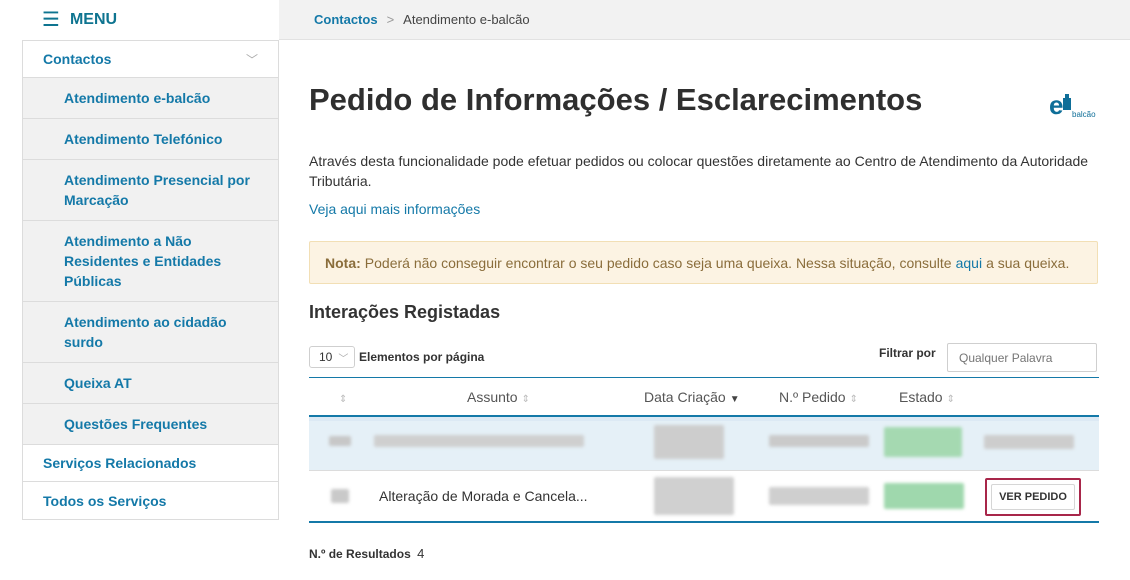 This screenshot has height=580, width=1130. I want to click on sidebar-item-label: Todos os Serviços, so click(105, 500).